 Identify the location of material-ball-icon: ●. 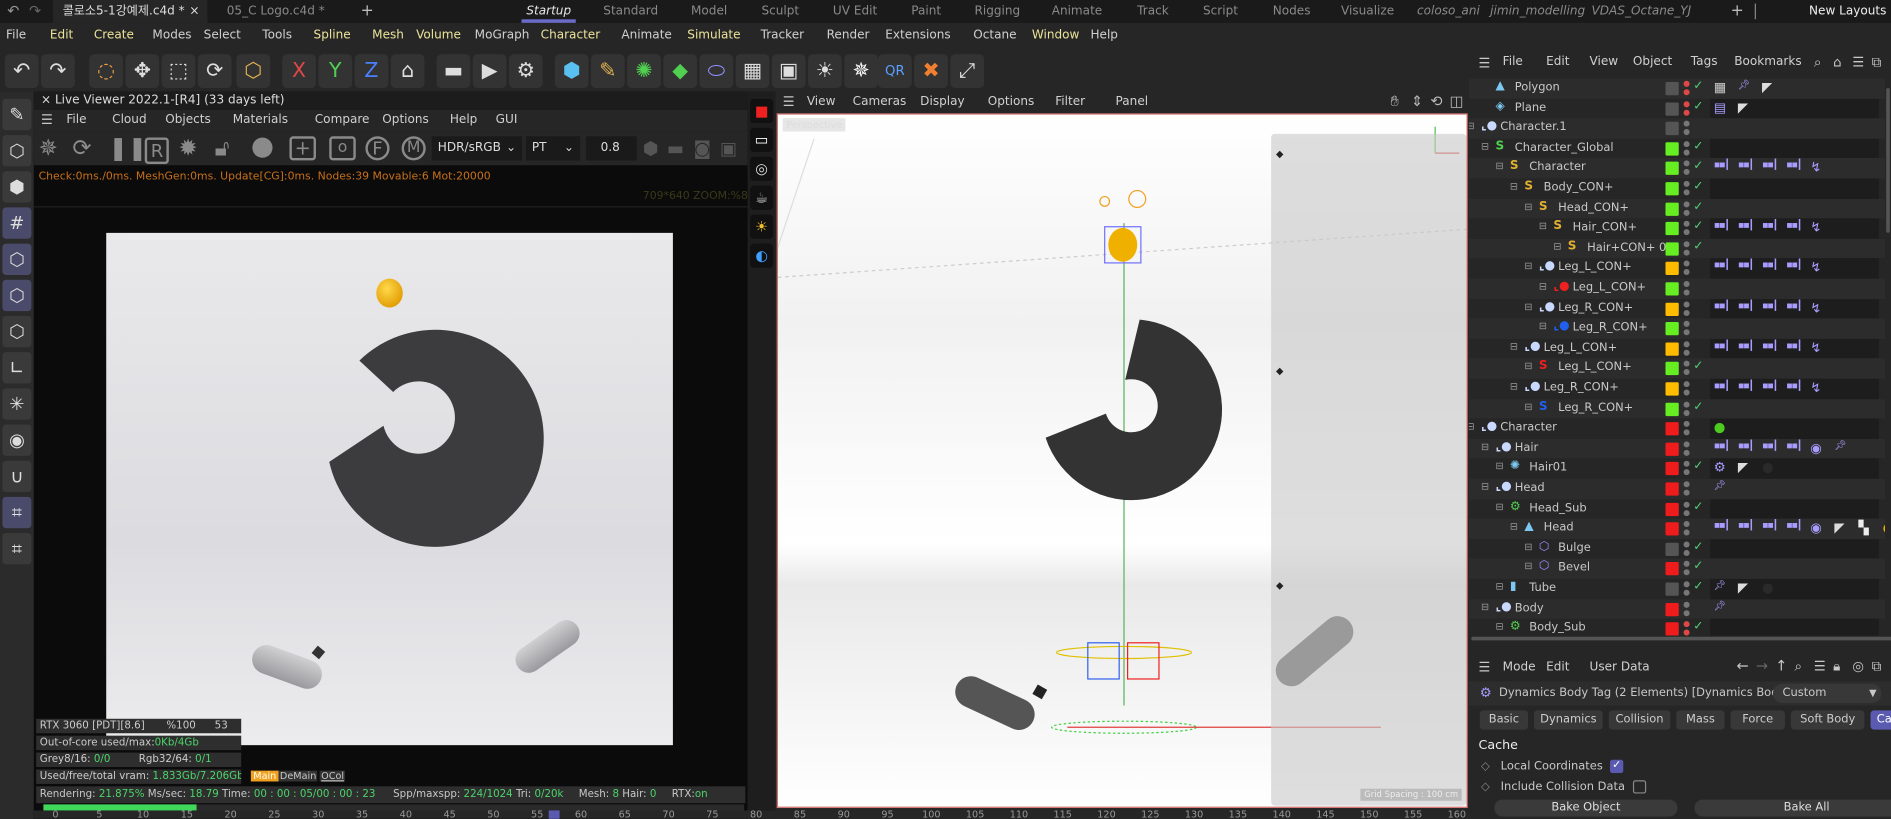
(262, 146).